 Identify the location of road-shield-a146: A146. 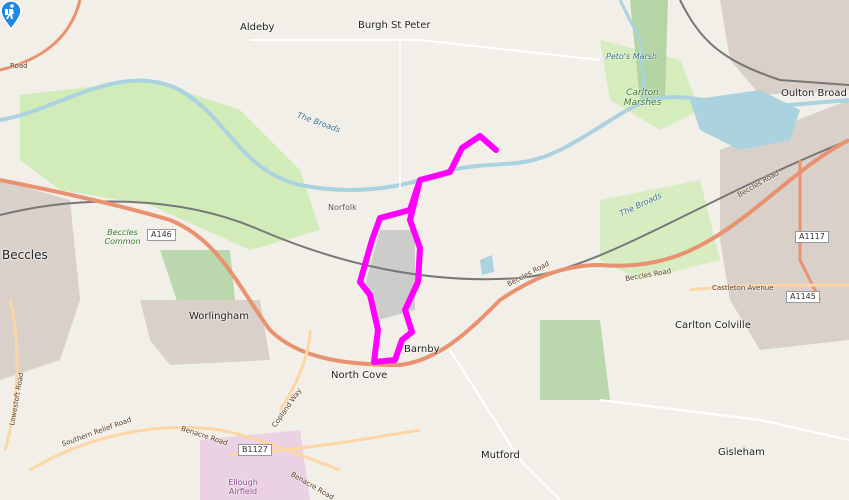
(161, 235).